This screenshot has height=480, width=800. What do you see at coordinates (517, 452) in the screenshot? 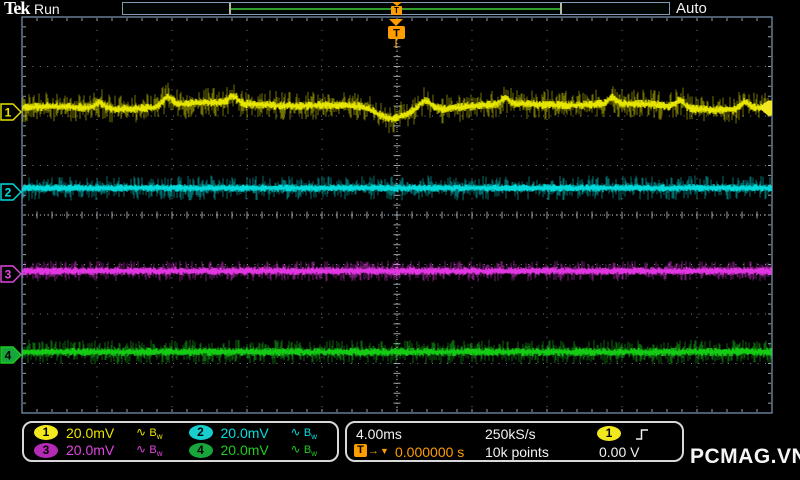
I see `record-length-readout: 10k points` at bounding box center [517, 452].